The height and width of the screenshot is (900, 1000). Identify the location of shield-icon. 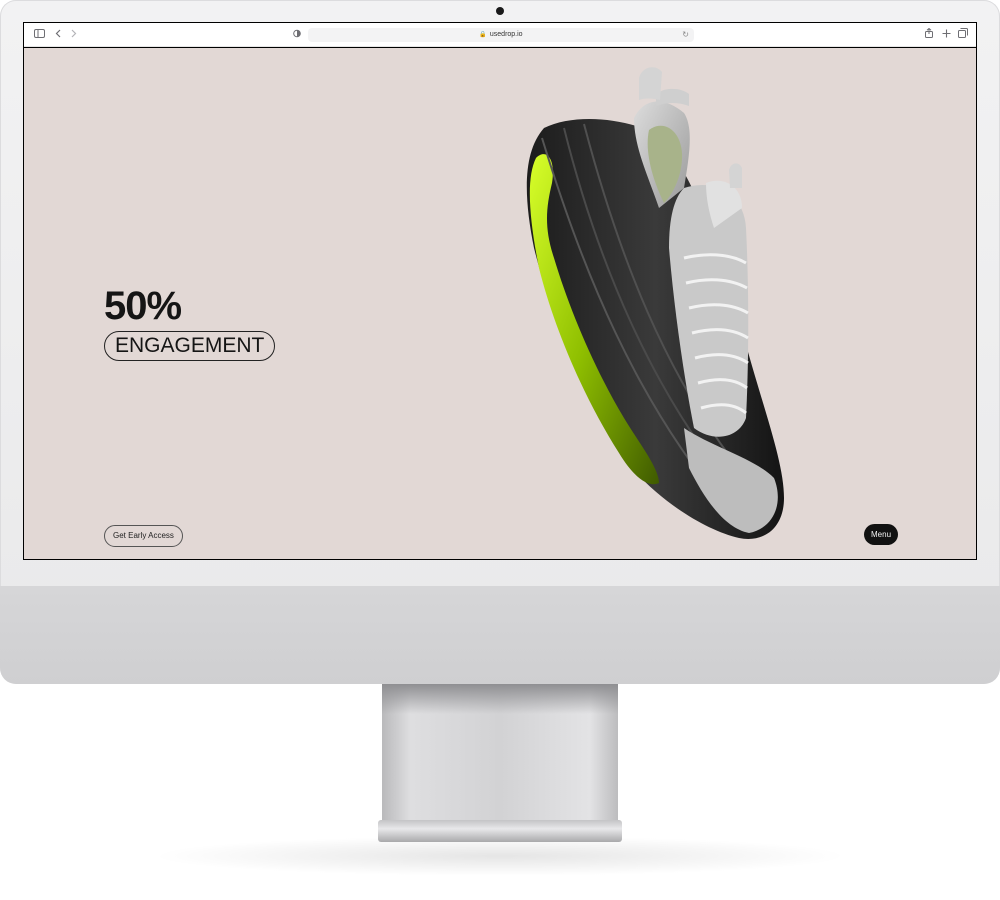
(297, 35).